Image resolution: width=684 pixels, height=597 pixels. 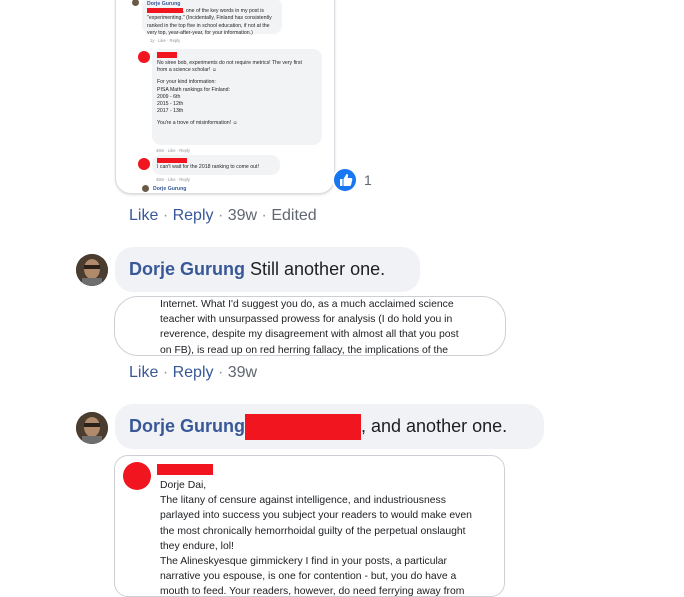 I want to click on reaction-count: 1, so click(x=368, y=180).